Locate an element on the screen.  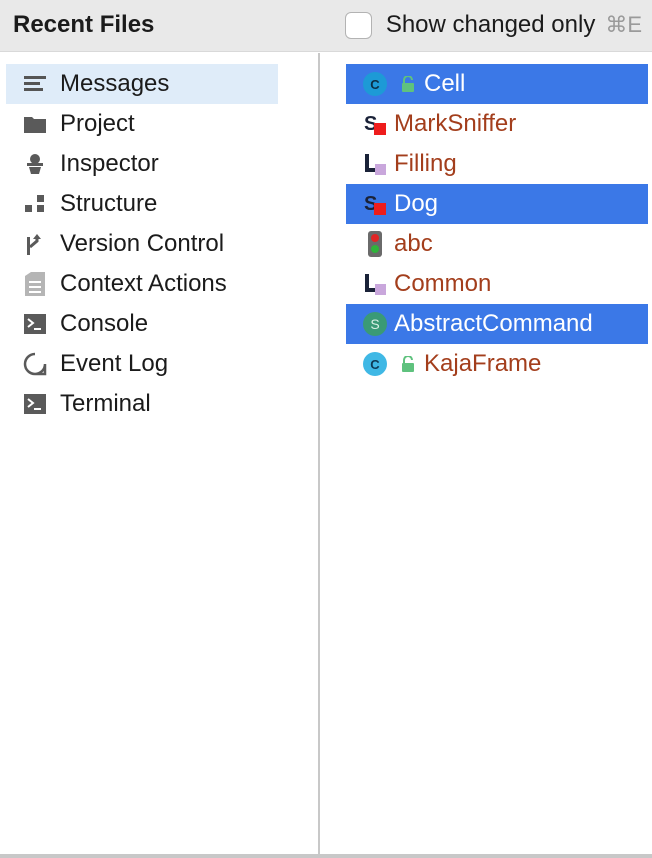
tool-window-version-control: Version Control is located at coordinates (142, 244).